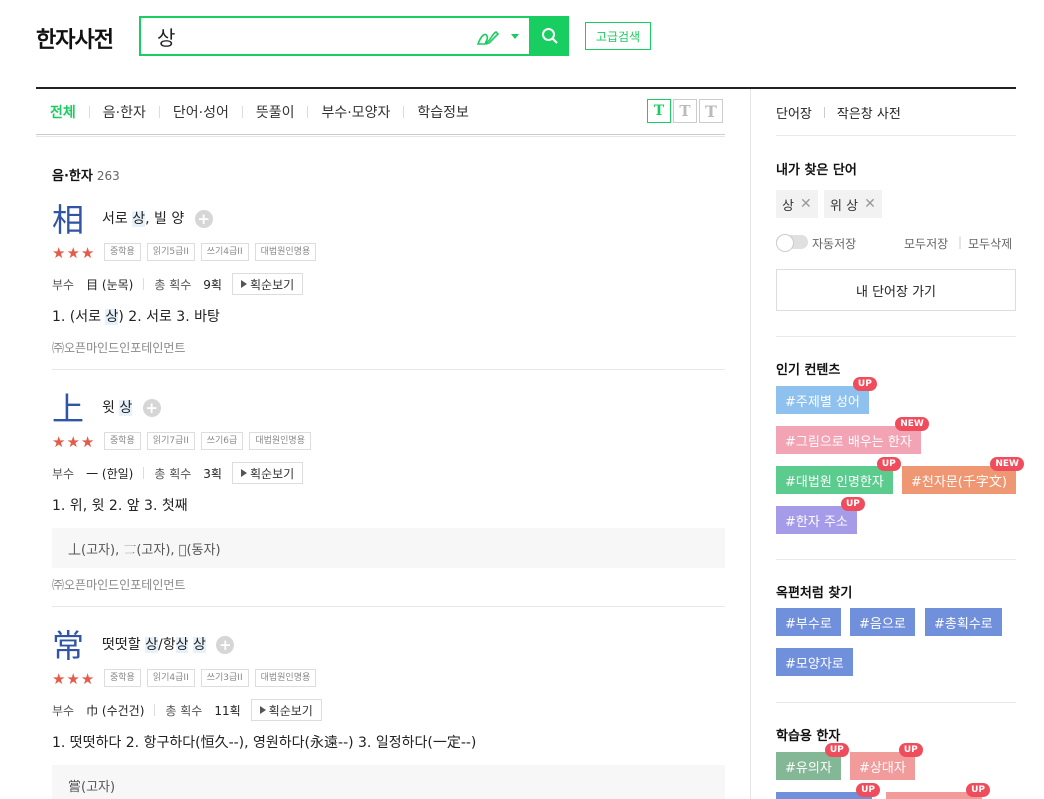 This screenshot has width=1044, height=799. What do you see at coordinates (131, 407) in the screenshot?
I see `hanja-meaning: 윗 상 +` at bounding box center [131, 407].